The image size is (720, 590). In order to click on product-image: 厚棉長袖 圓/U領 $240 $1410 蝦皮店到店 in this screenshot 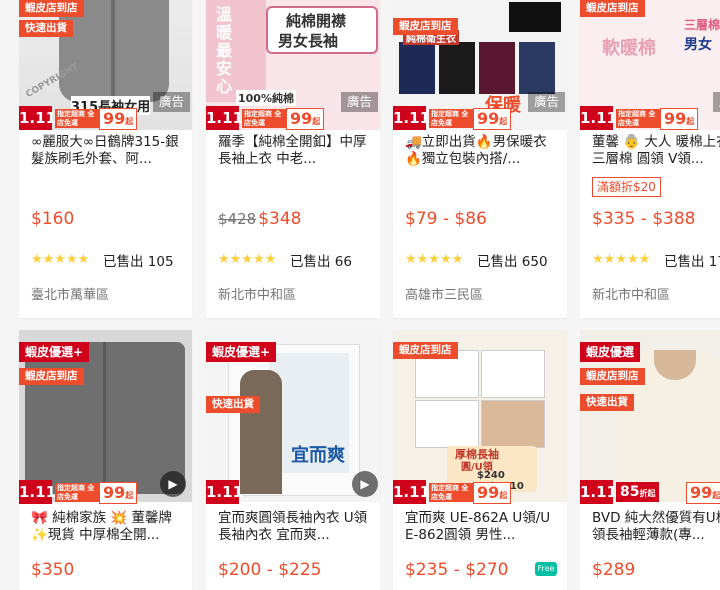, I will do `click(480, 416)`.